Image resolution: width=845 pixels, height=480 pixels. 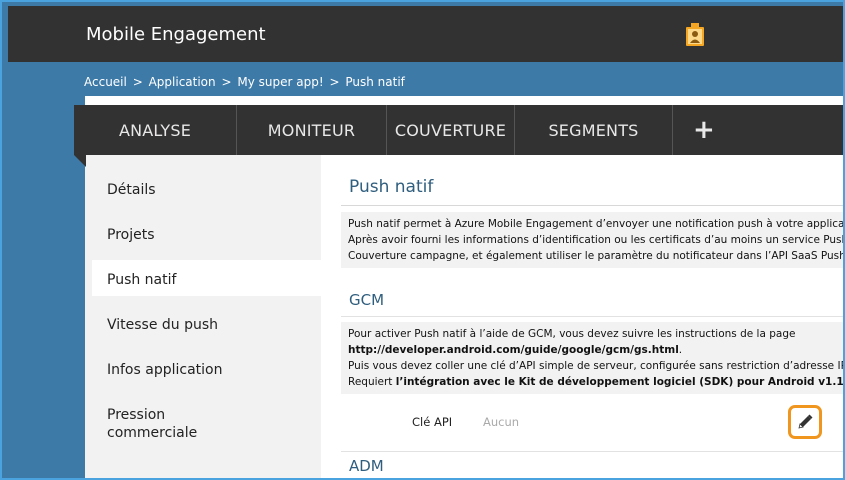 I want to click on title-divider, so click(x=592, y=205).